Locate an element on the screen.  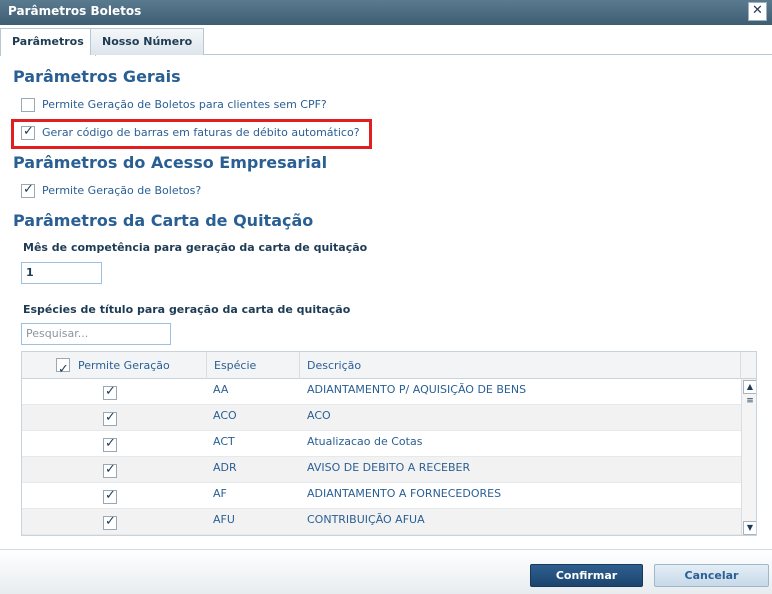
checkbox-permite-geracao-boletos is located at coordinates (28, 190).